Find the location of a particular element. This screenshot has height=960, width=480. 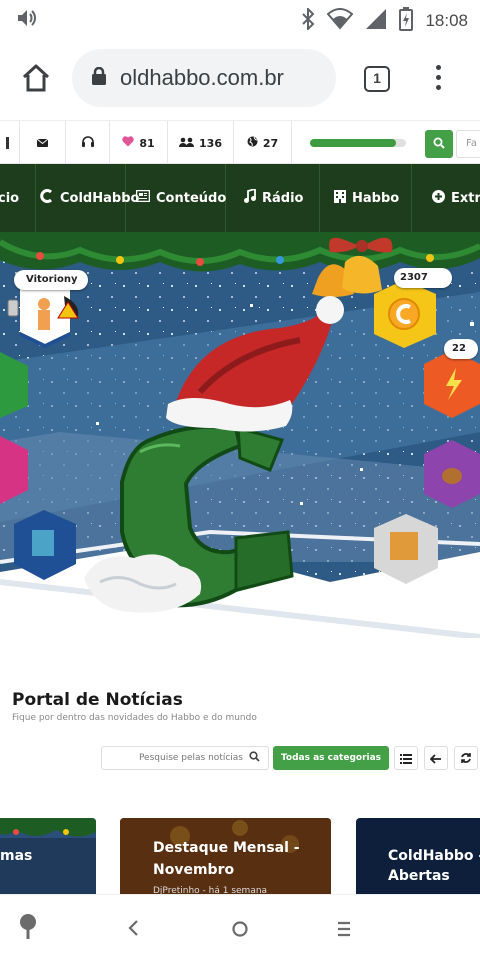

friends-count: 136 is located at coordinates (210, 143).